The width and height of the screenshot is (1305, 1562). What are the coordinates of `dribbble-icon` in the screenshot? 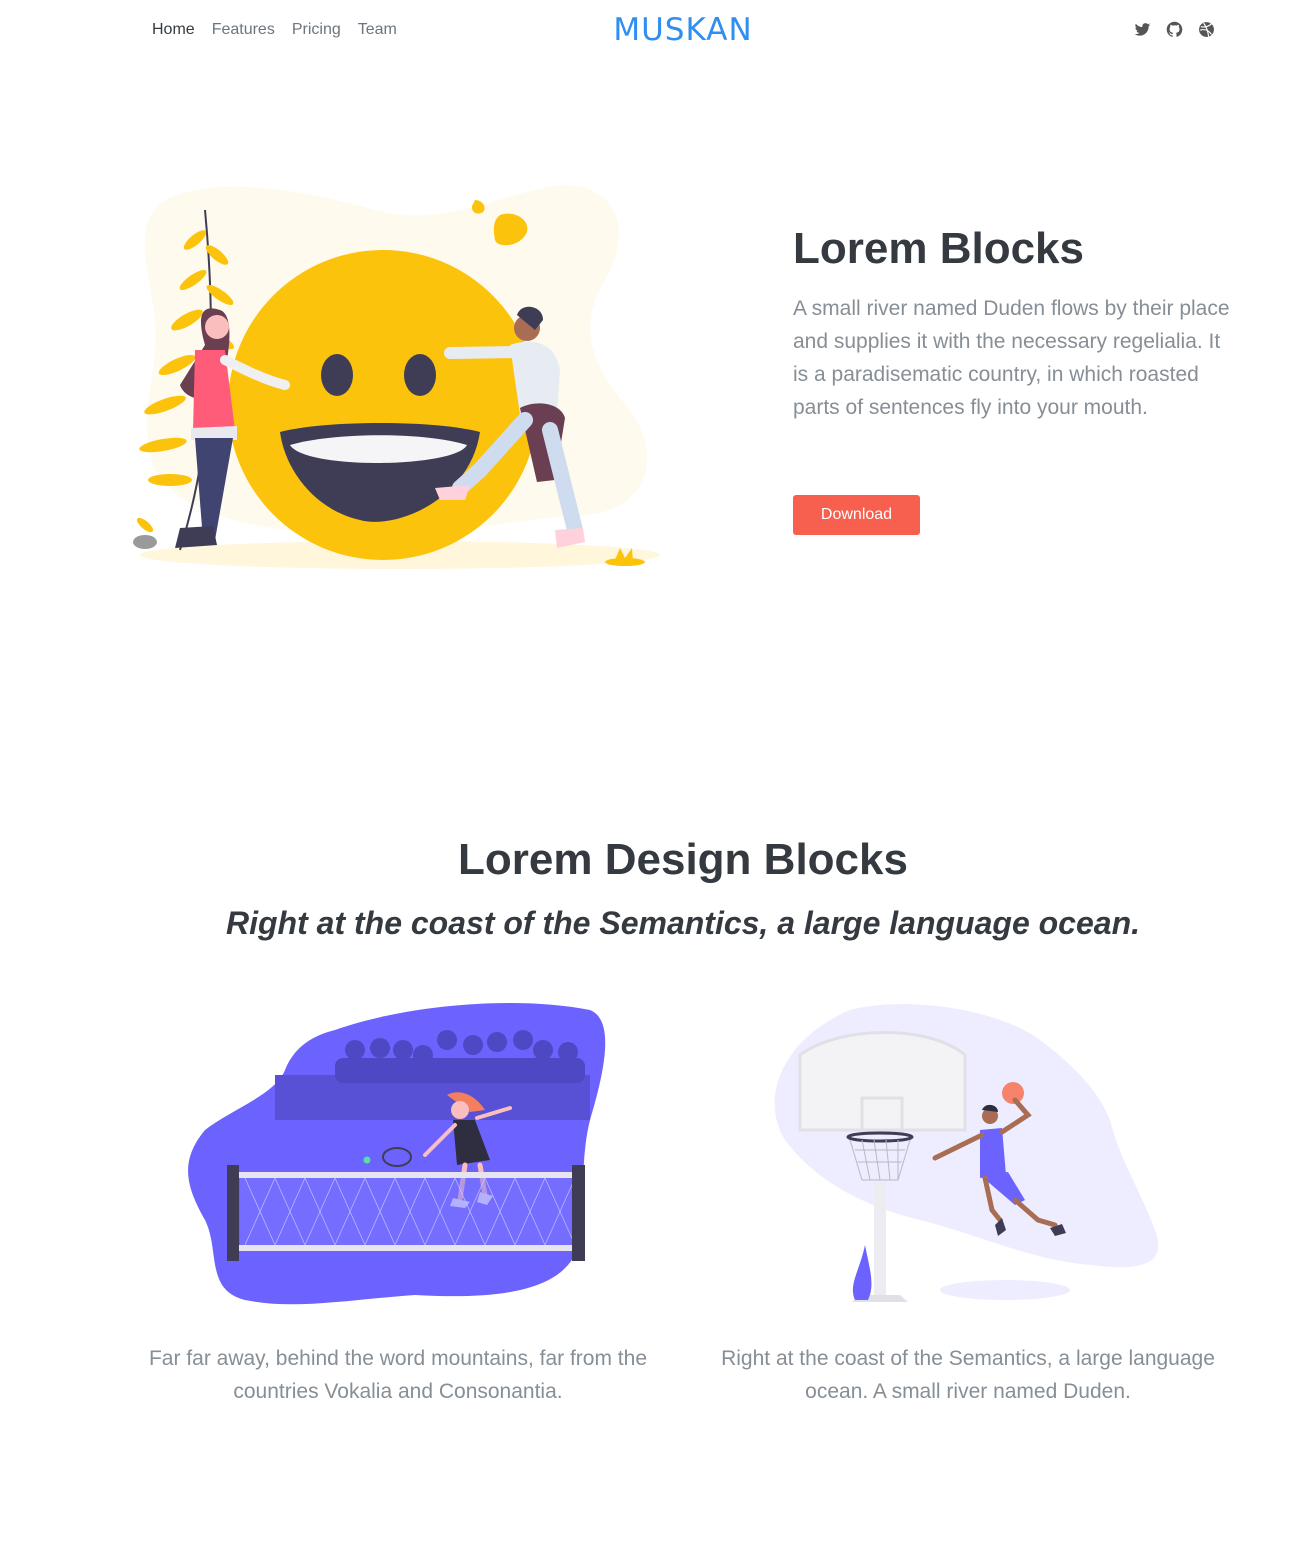 It's located at (1206, 29).